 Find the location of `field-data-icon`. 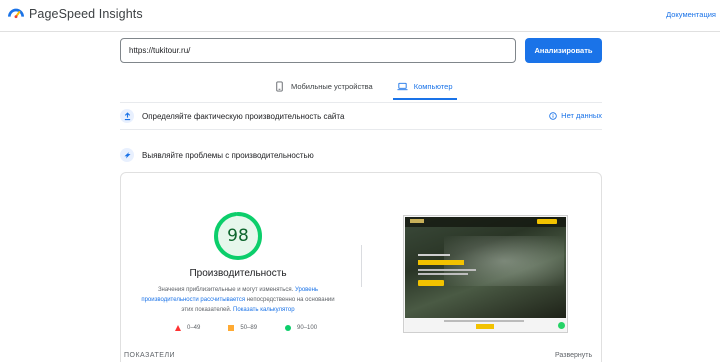

field-data-icon is located at coordinates (127, 116).